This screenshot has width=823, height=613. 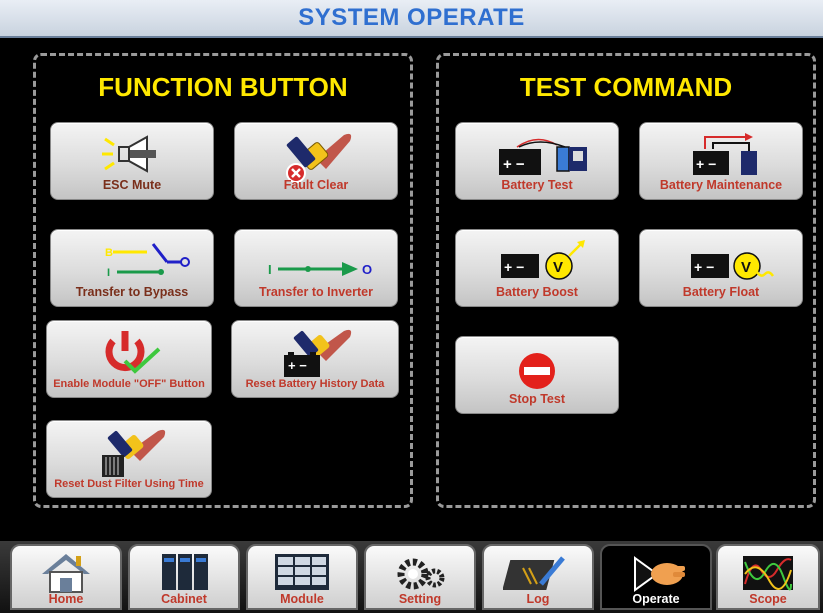 What do you see at coordinates (725, 154) in the screenshot?
I see `battery-maintenance-icon: + −` at bounding box center [725, 154].